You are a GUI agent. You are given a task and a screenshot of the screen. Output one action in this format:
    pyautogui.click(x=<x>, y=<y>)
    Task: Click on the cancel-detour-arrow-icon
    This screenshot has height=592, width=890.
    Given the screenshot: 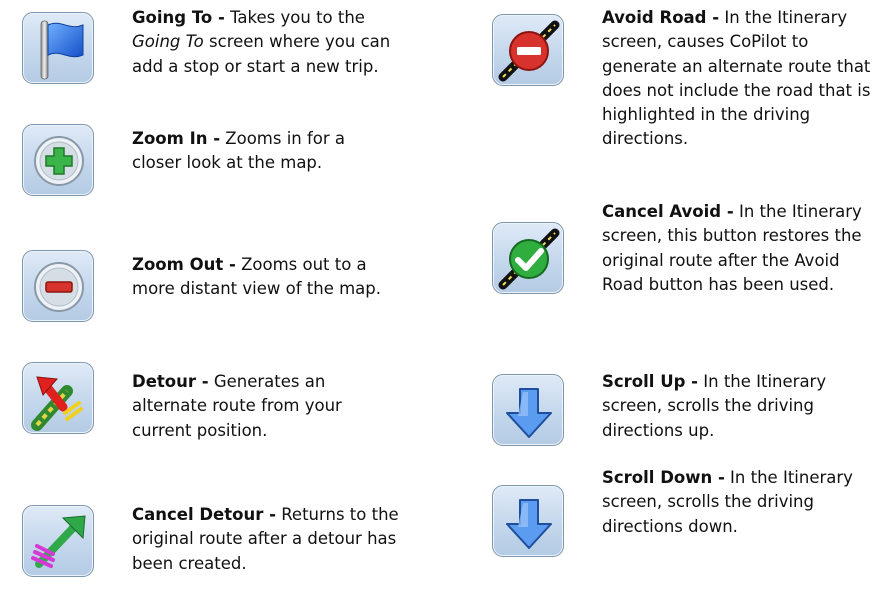 What is the action you would take?
    pyautogui.click(x=58, y=541)
    